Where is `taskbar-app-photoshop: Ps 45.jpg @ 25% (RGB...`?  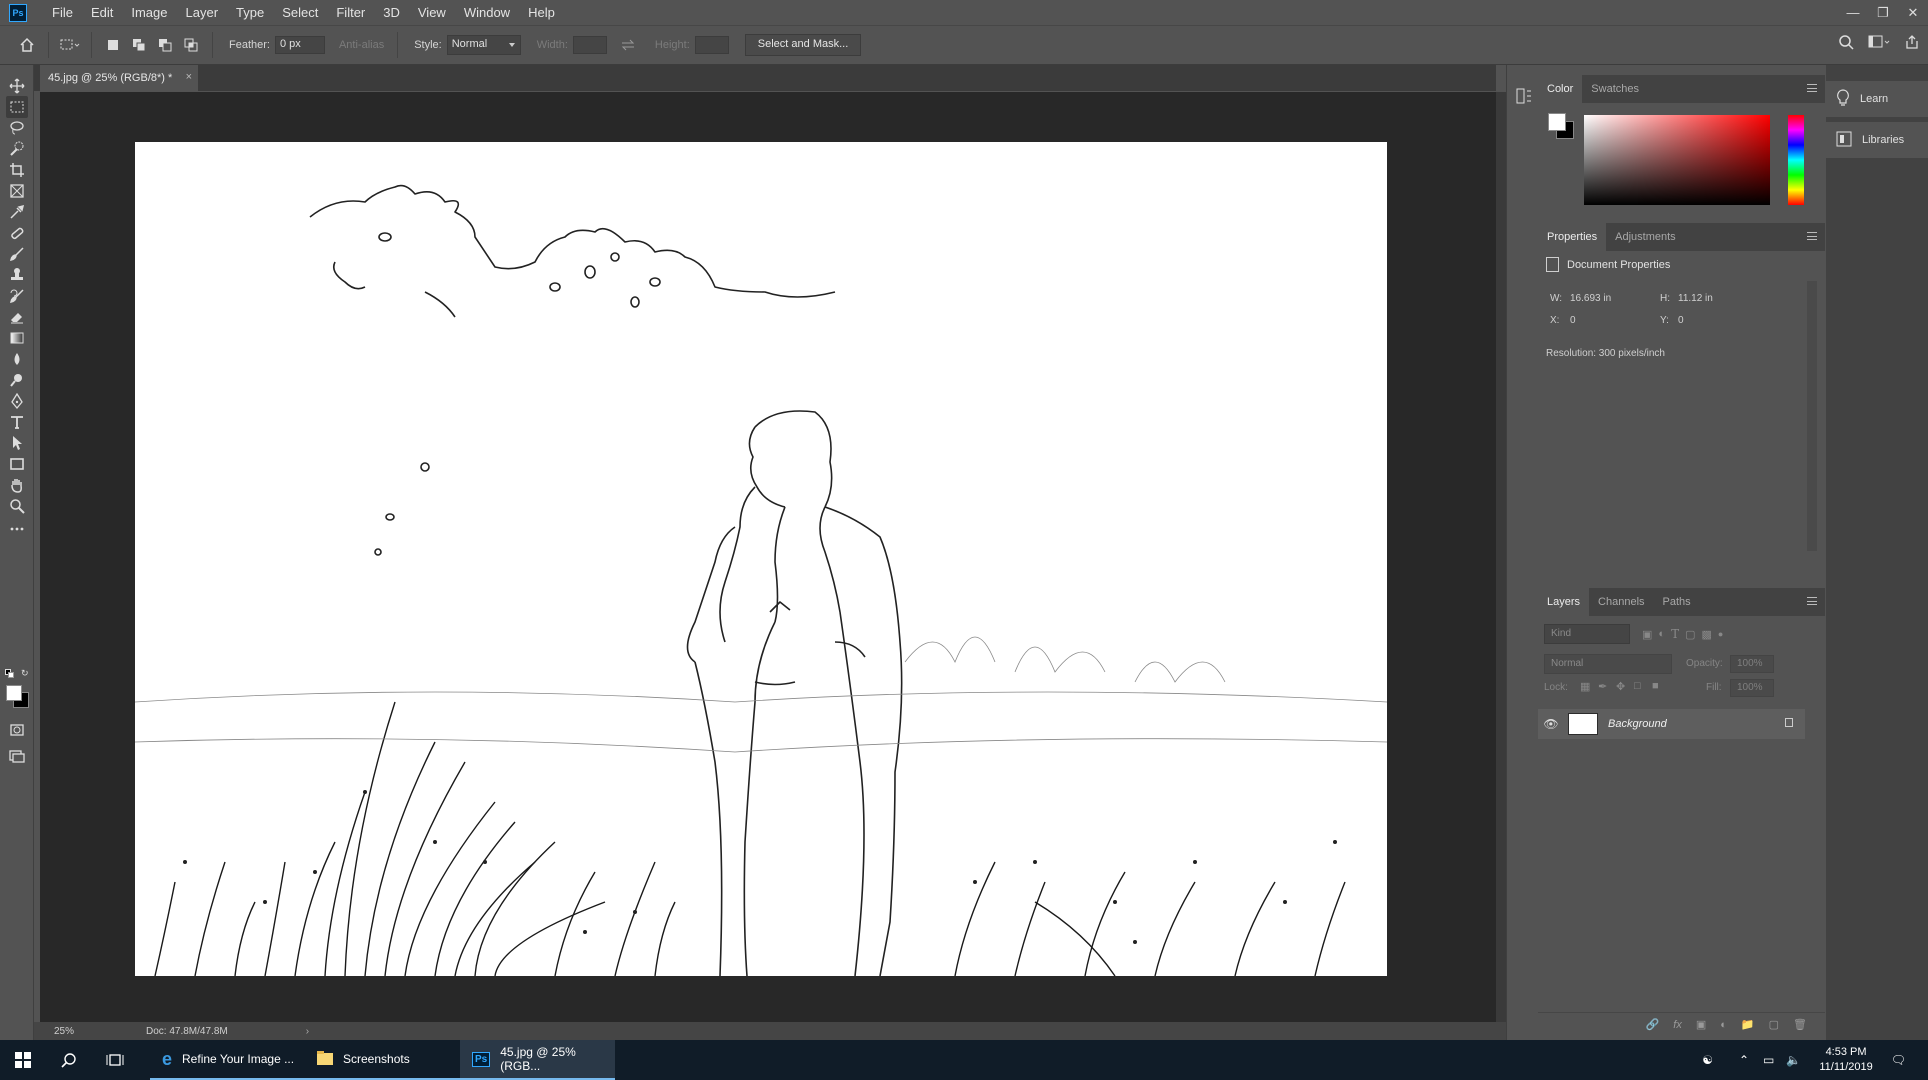 taskbar-app-photoshop: Ps 45.jpg @ 25% (RGB... is located at coordinates (537, 1060).